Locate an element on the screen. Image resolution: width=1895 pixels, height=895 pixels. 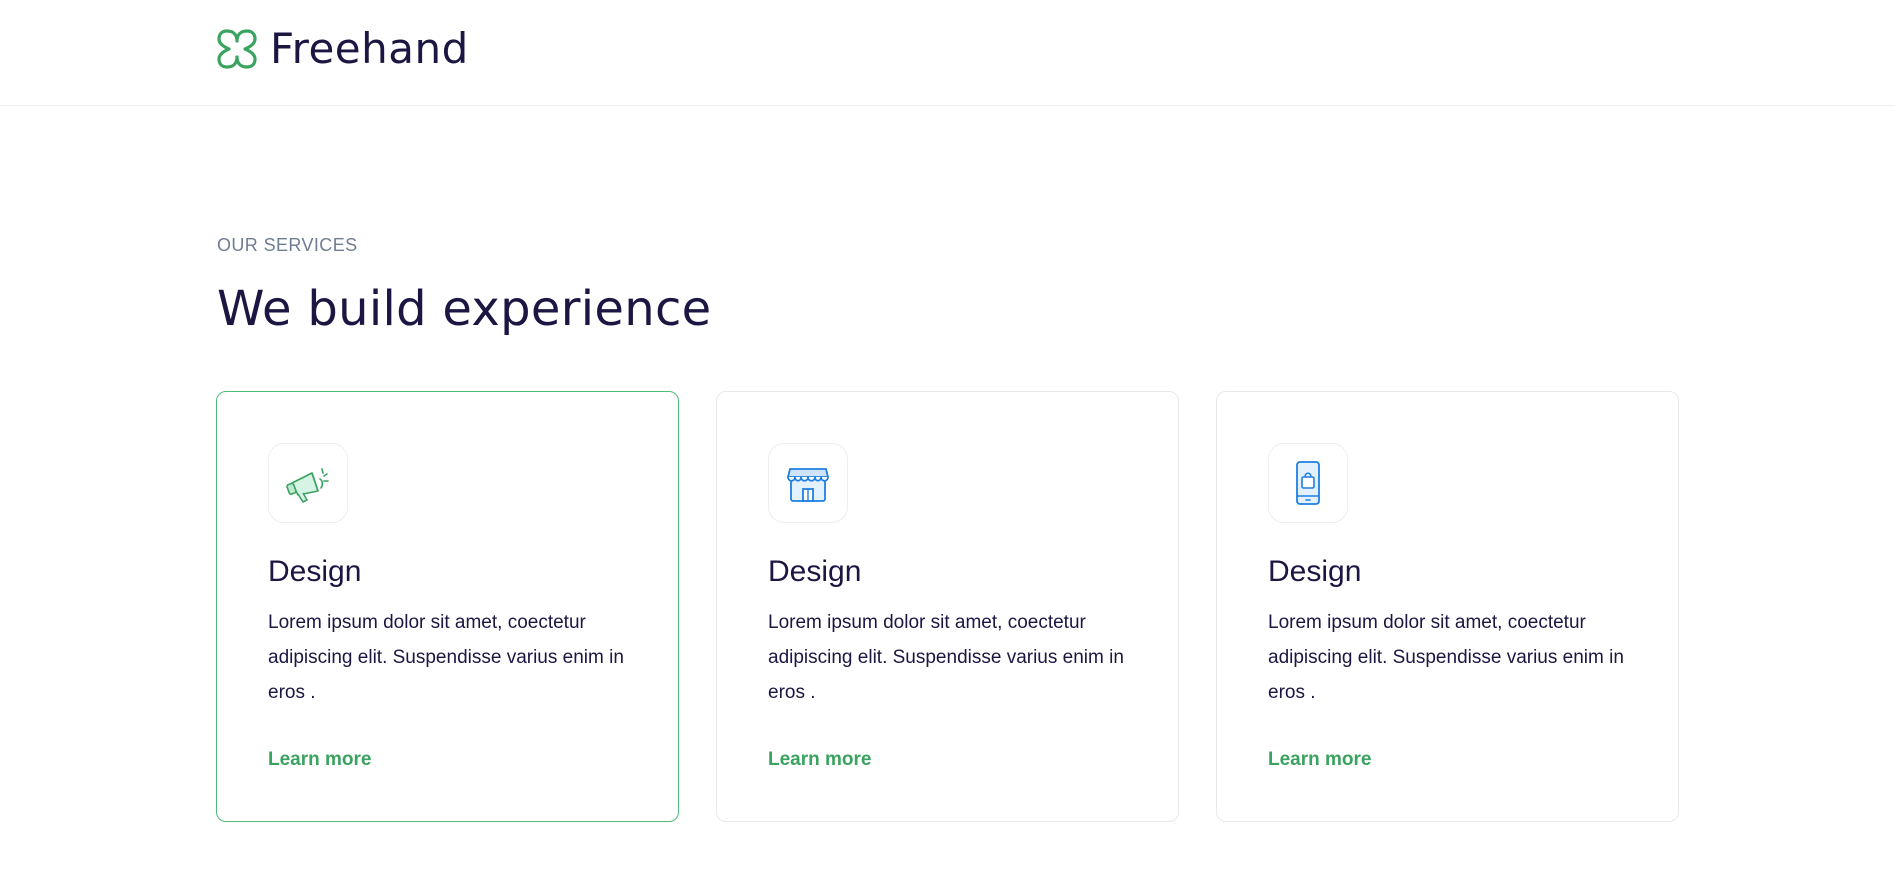
section-title: We build experience is located at coordinates (464, 309).